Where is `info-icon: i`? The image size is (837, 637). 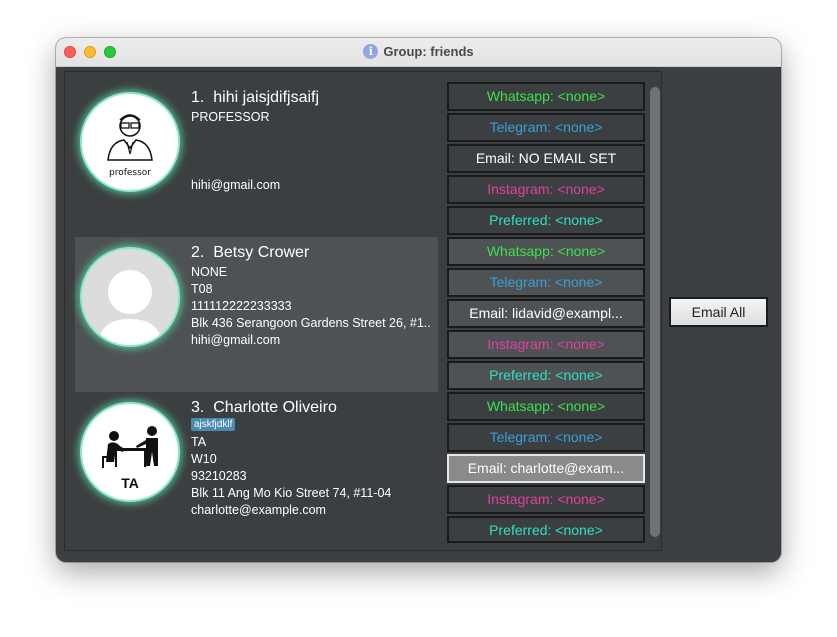
info-icon: i is located at coordinates (371, 51).